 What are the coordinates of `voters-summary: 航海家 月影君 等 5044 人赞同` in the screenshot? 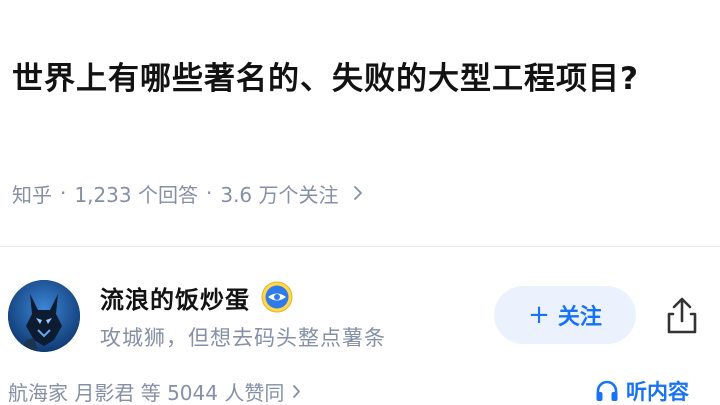 It's located at (154, 389).